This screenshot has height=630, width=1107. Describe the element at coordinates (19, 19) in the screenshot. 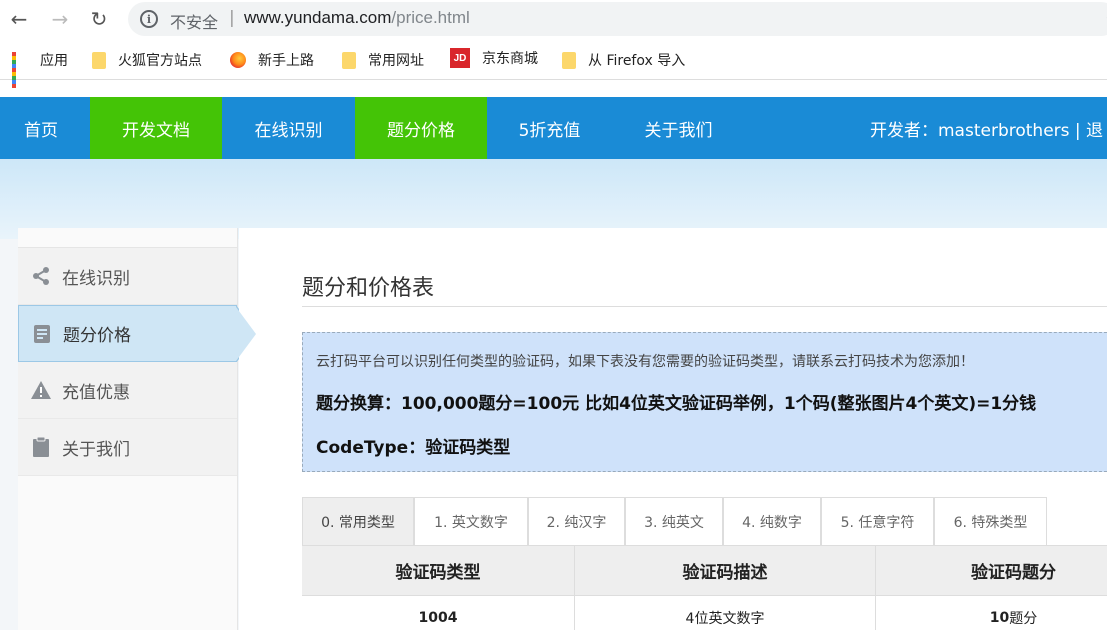

I see `back-arrow-icon: ←` at that location.